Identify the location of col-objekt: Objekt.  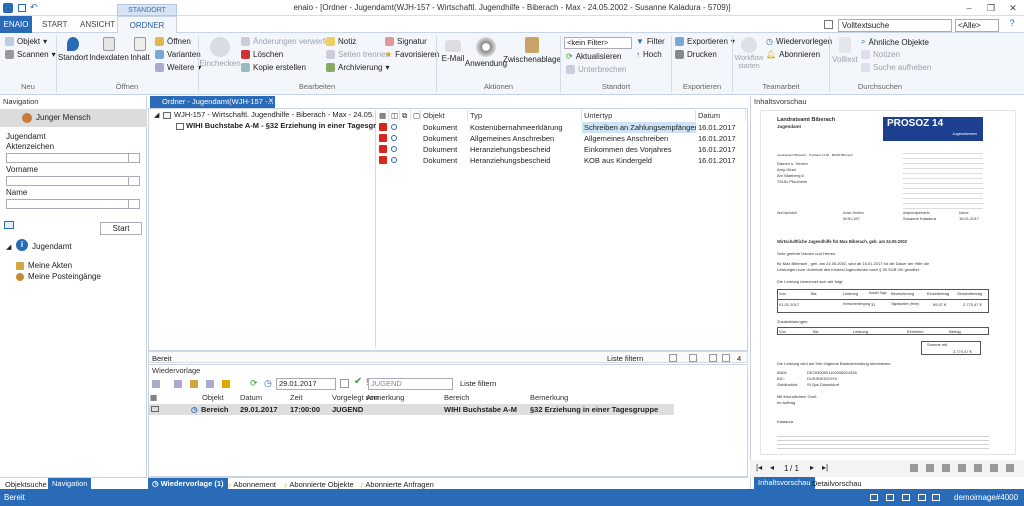
(444, 115).